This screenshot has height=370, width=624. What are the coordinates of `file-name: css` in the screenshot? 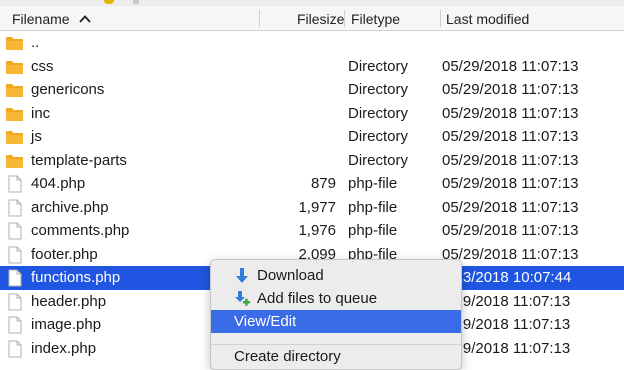 It's located at (42, 66).